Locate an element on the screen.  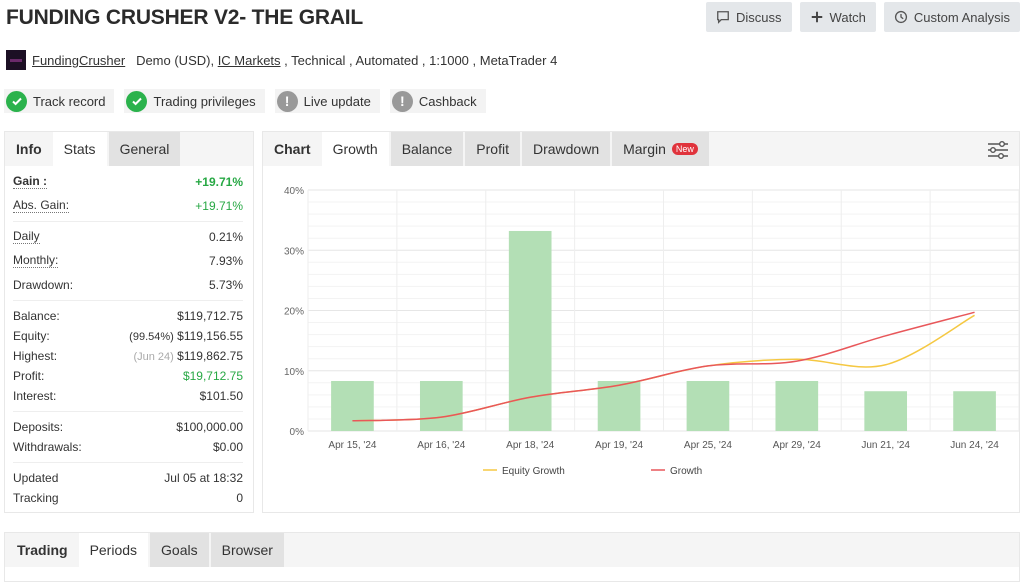
stat-balance: Balance: $119,712.75 is located at coordinates (128, 316).